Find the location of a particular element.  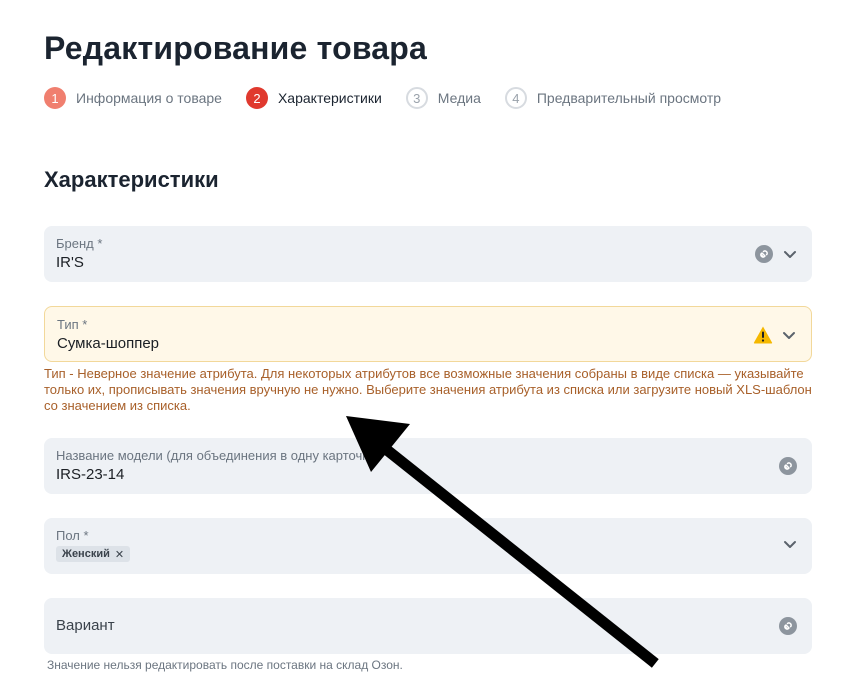

gender-chip-label: Женский is located at coordinates (86, 554).